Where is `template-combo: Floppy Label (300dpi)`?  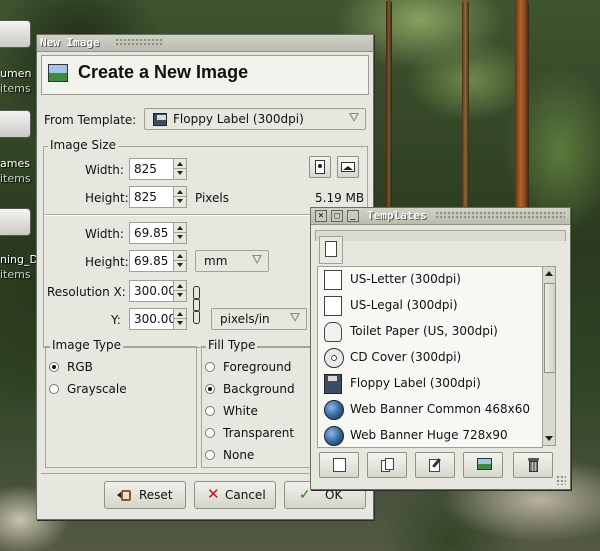
template-combo: Floppy Label (300dpi) is located at coordinates (255, 119).